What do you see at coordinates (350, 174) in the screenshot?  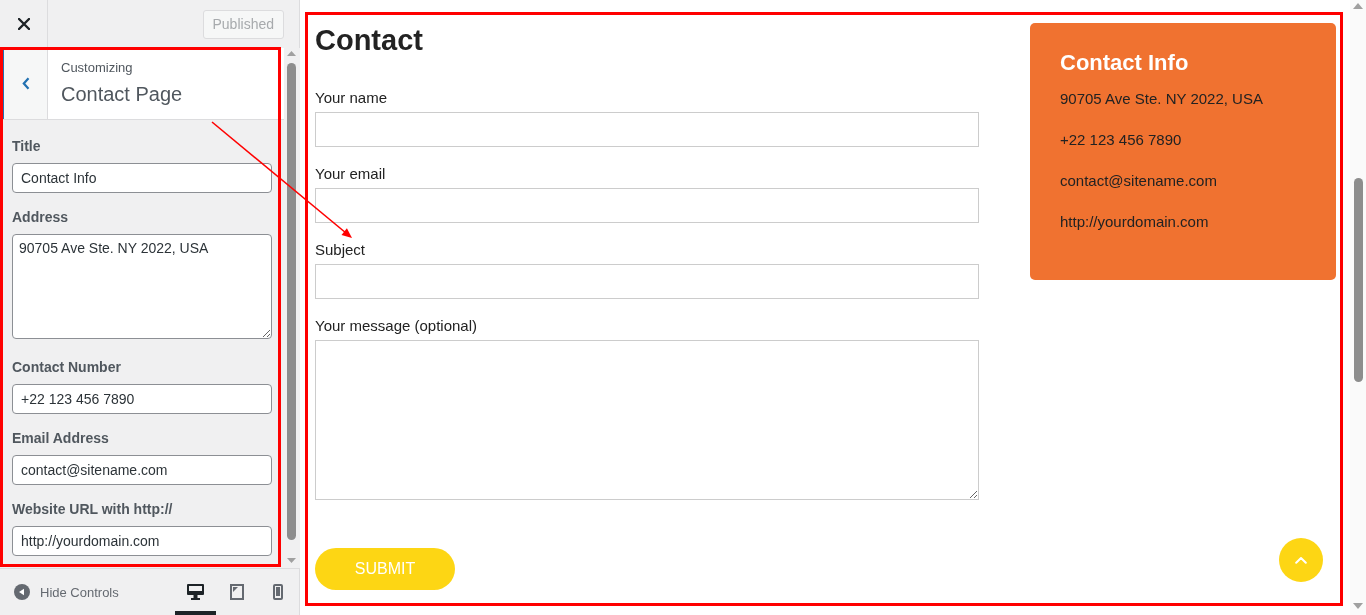 I see `form-label: Your email` at bounding box center [350, 174].